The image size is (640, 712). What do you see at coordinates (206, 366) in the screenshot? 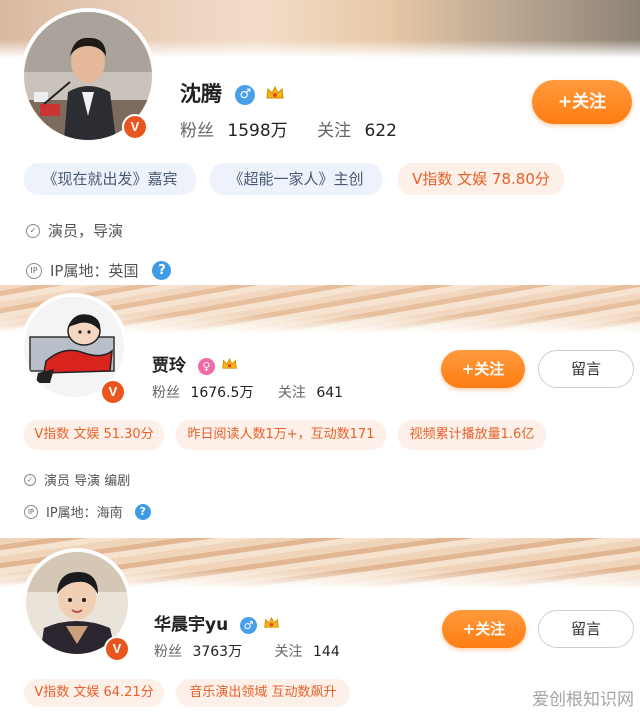
I see `female-icon: ♀` at bounding box center [206, 366].